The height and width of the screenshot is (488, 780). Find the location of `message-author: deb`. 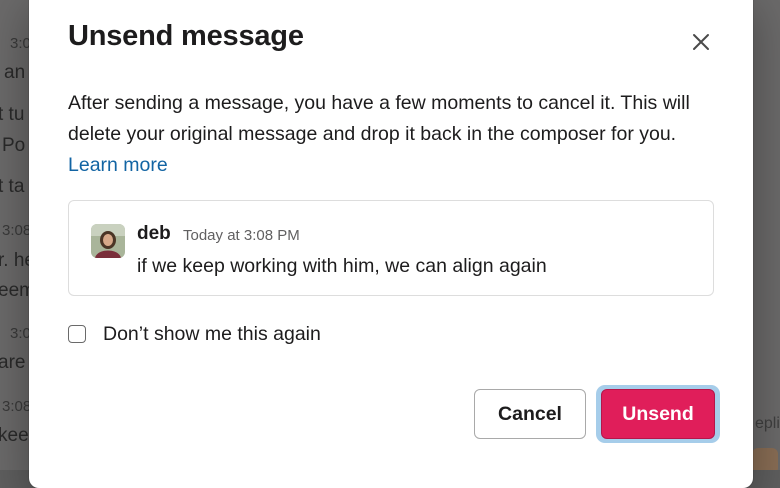

message-author: deb is located at coordinates (154, 233).